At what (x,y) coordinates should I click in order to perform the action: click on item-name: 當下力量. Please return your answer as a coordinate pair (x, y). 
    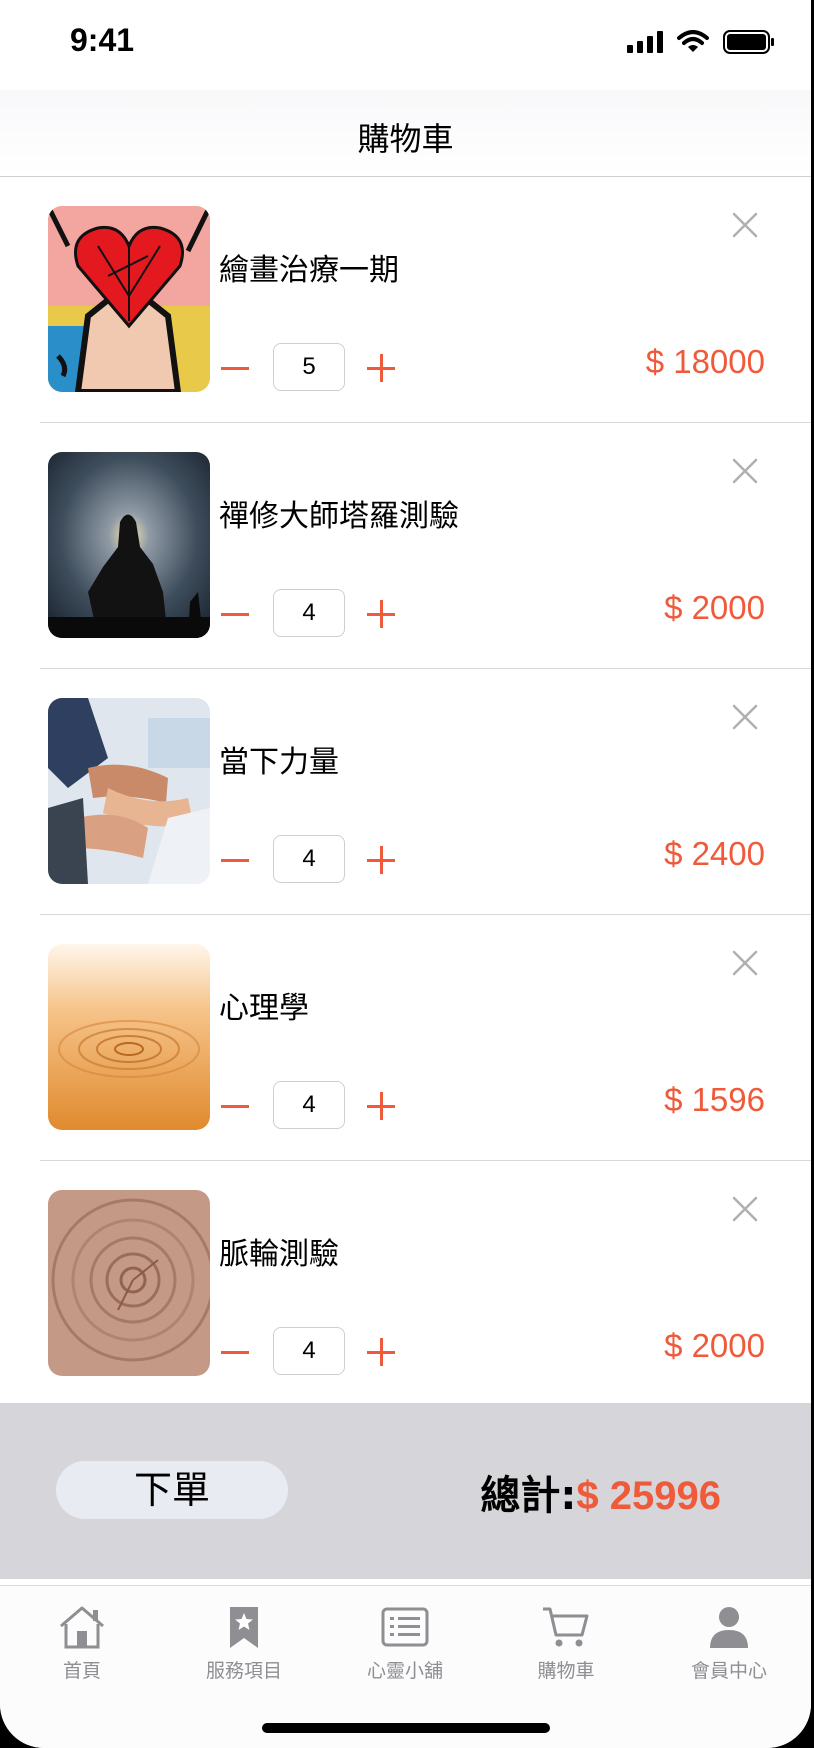
    Looking at the image, I should click on (279, 762).